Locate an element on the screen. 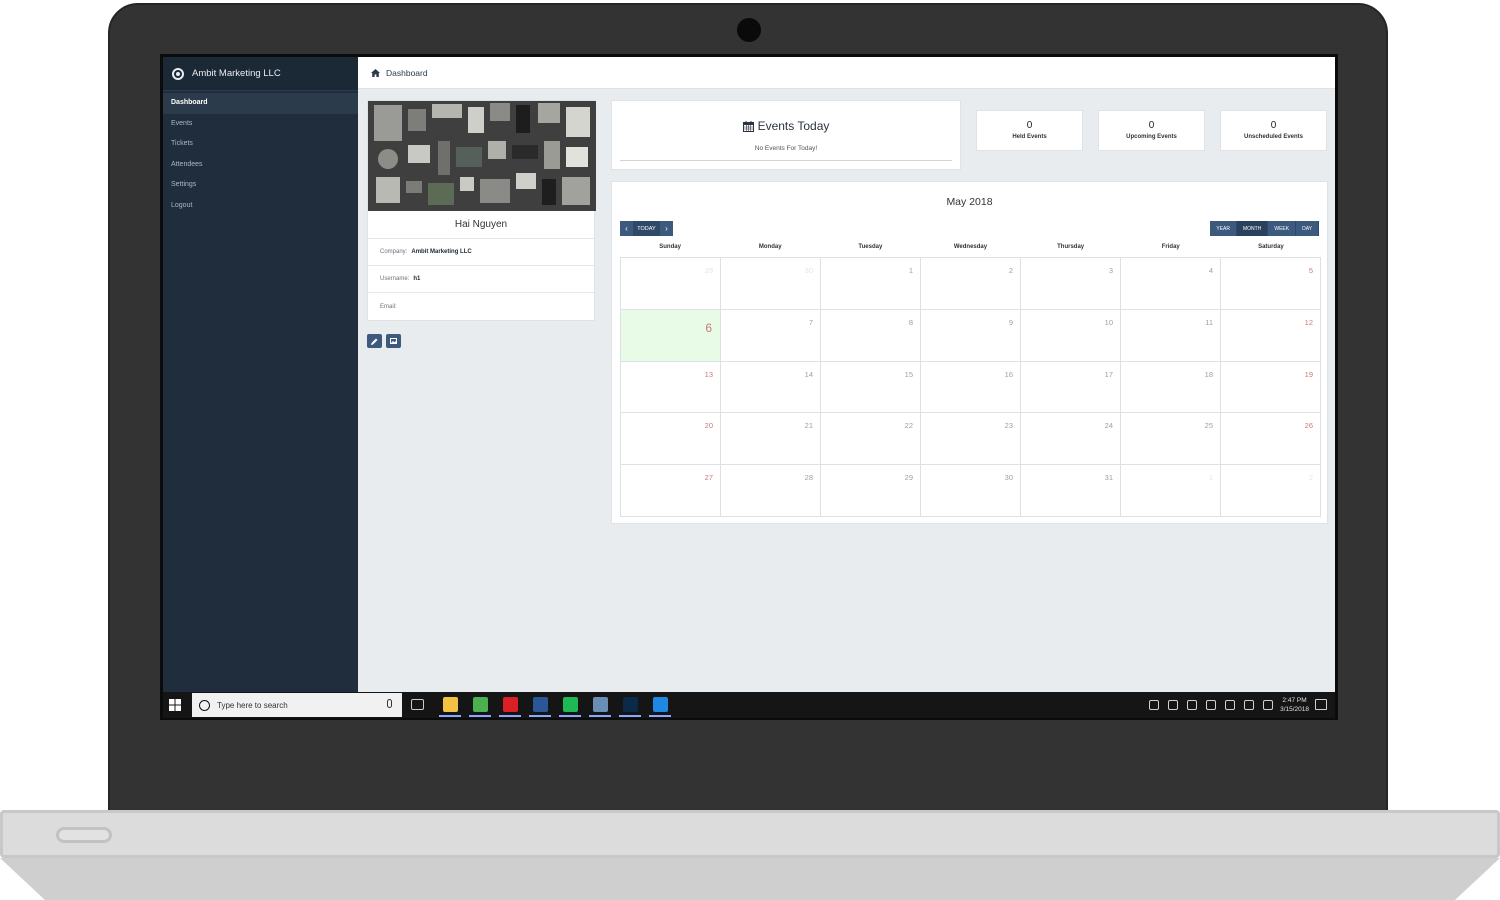 Image resolution: width=1500 pixels, height=900 pixels. webcam is located at coordinates (749, 30).